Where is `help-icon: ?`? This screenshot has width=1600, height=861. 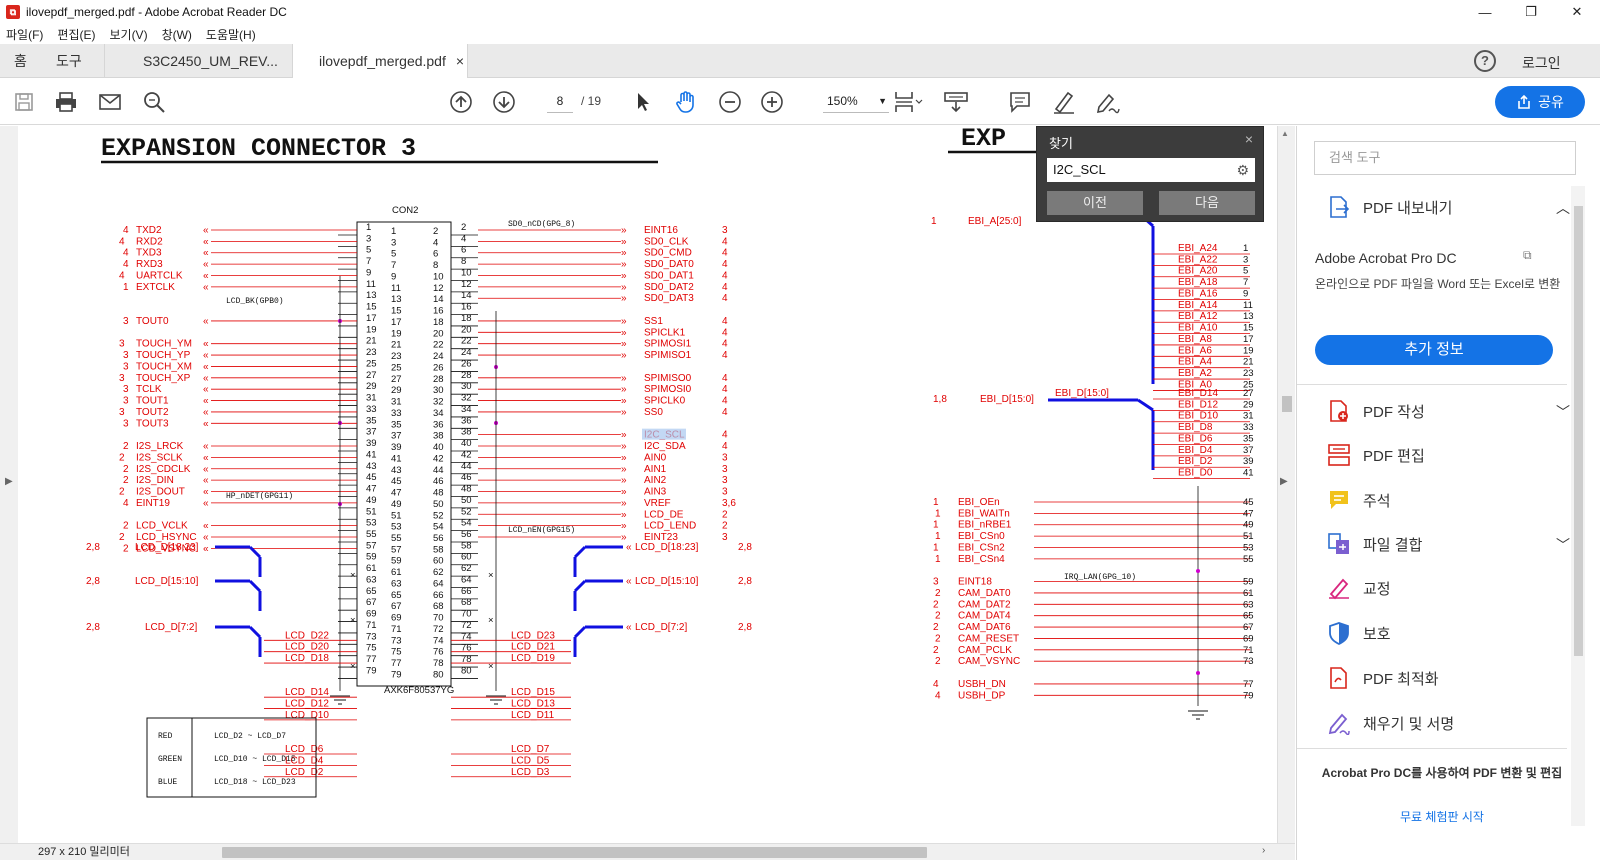
help-icon: ? is located at coordinates (1485, 61).